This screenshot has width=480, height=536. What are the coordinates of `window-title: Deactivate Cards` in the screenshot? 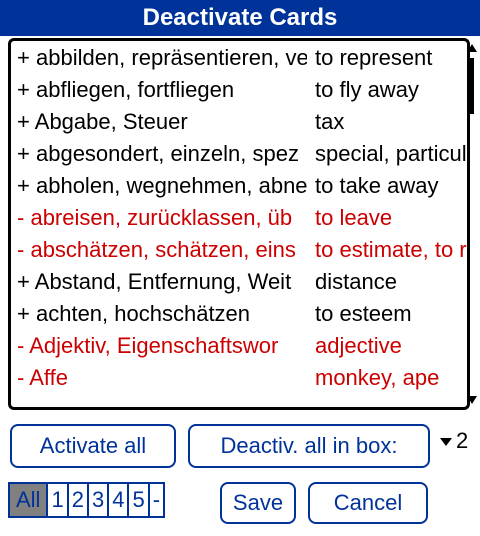 It's located at (240, 18).